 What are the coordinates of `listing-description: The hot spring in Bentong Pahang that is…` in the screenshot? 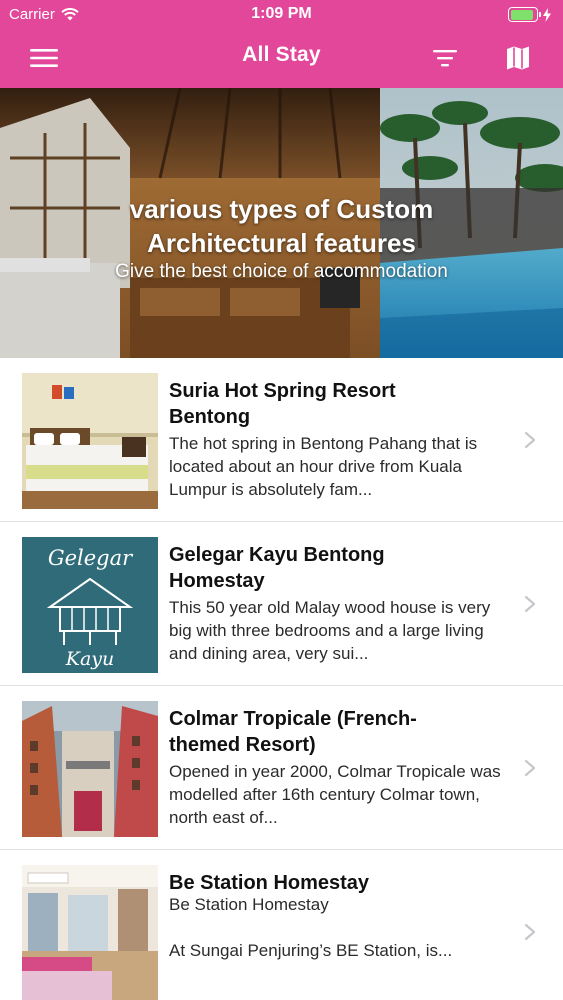 It's located at (323, 466).